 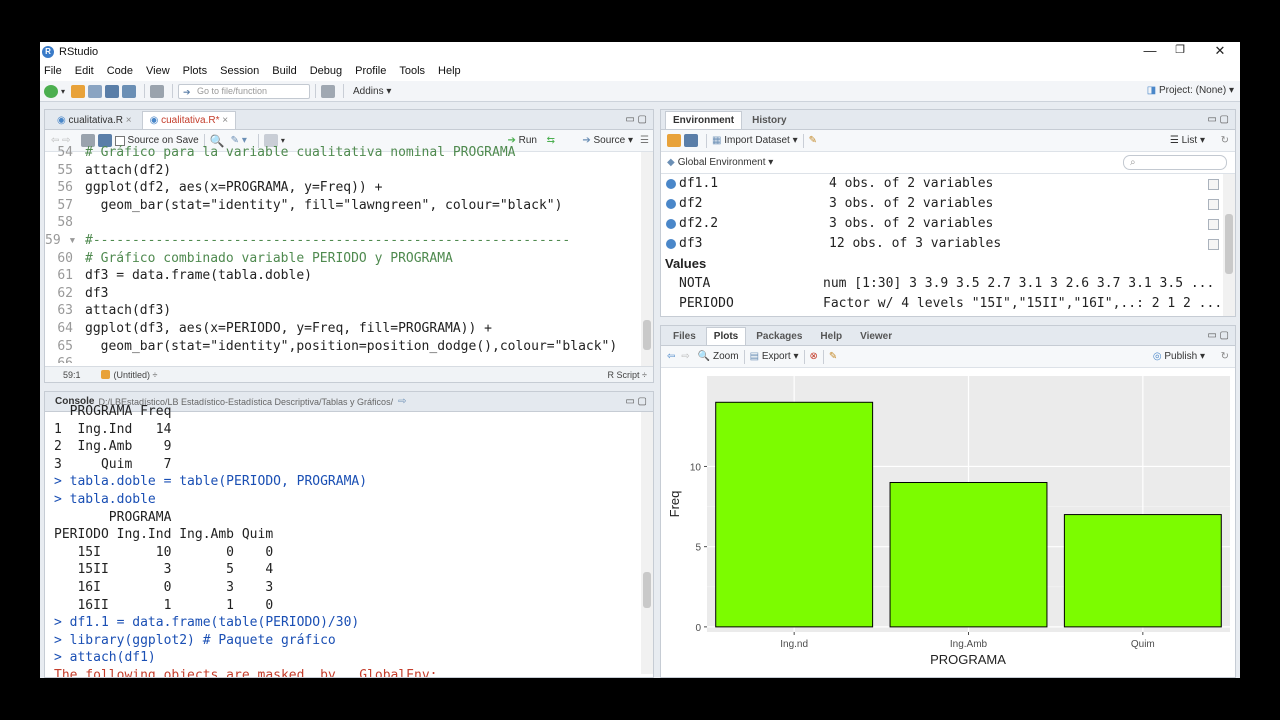 What do you see at coordinates (755, 140) in the screenshot?
I see `import-dataset-button: ▦ Import Dataset ▾` at bounding box center [755, 140].